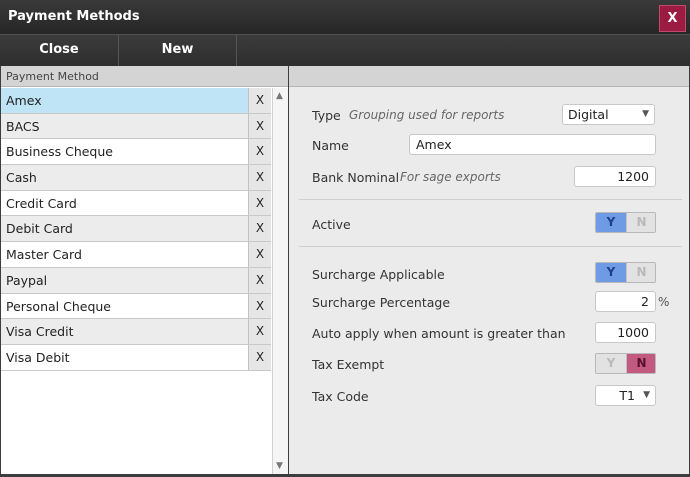 The height and width of the screenshot is (477, 690). Describe the element at coordinates (340, 396) in the screenshot. I see `tax-code-label: Tax Code` at that location.